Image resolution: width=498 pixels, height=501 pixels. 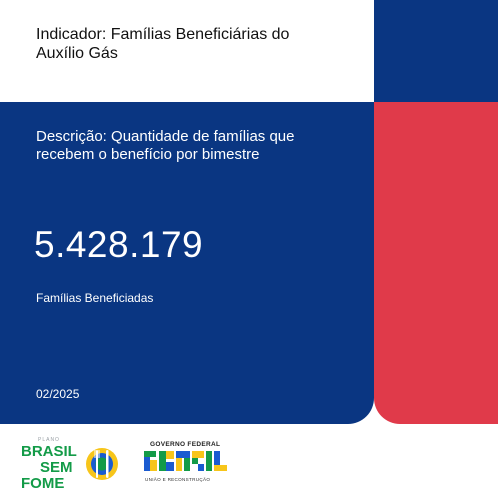 What do you see at coordinates (102, 464) in the screenshot?
I see `plate-cutlery-icon` at bounding box center [102, 464].